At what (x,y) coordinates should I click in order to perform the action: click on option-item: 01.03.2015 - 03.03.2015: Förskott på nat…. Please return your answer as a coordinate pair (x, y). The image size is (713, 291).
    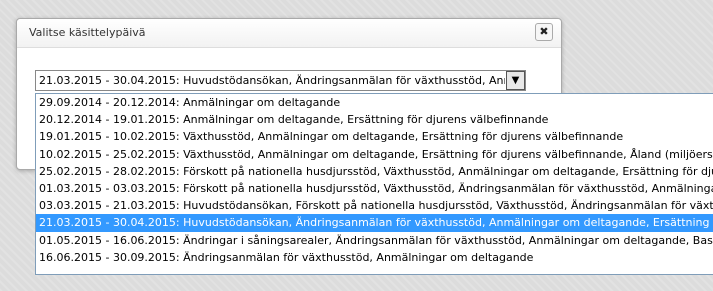
    Looking at the image, I should click on (374, 188).